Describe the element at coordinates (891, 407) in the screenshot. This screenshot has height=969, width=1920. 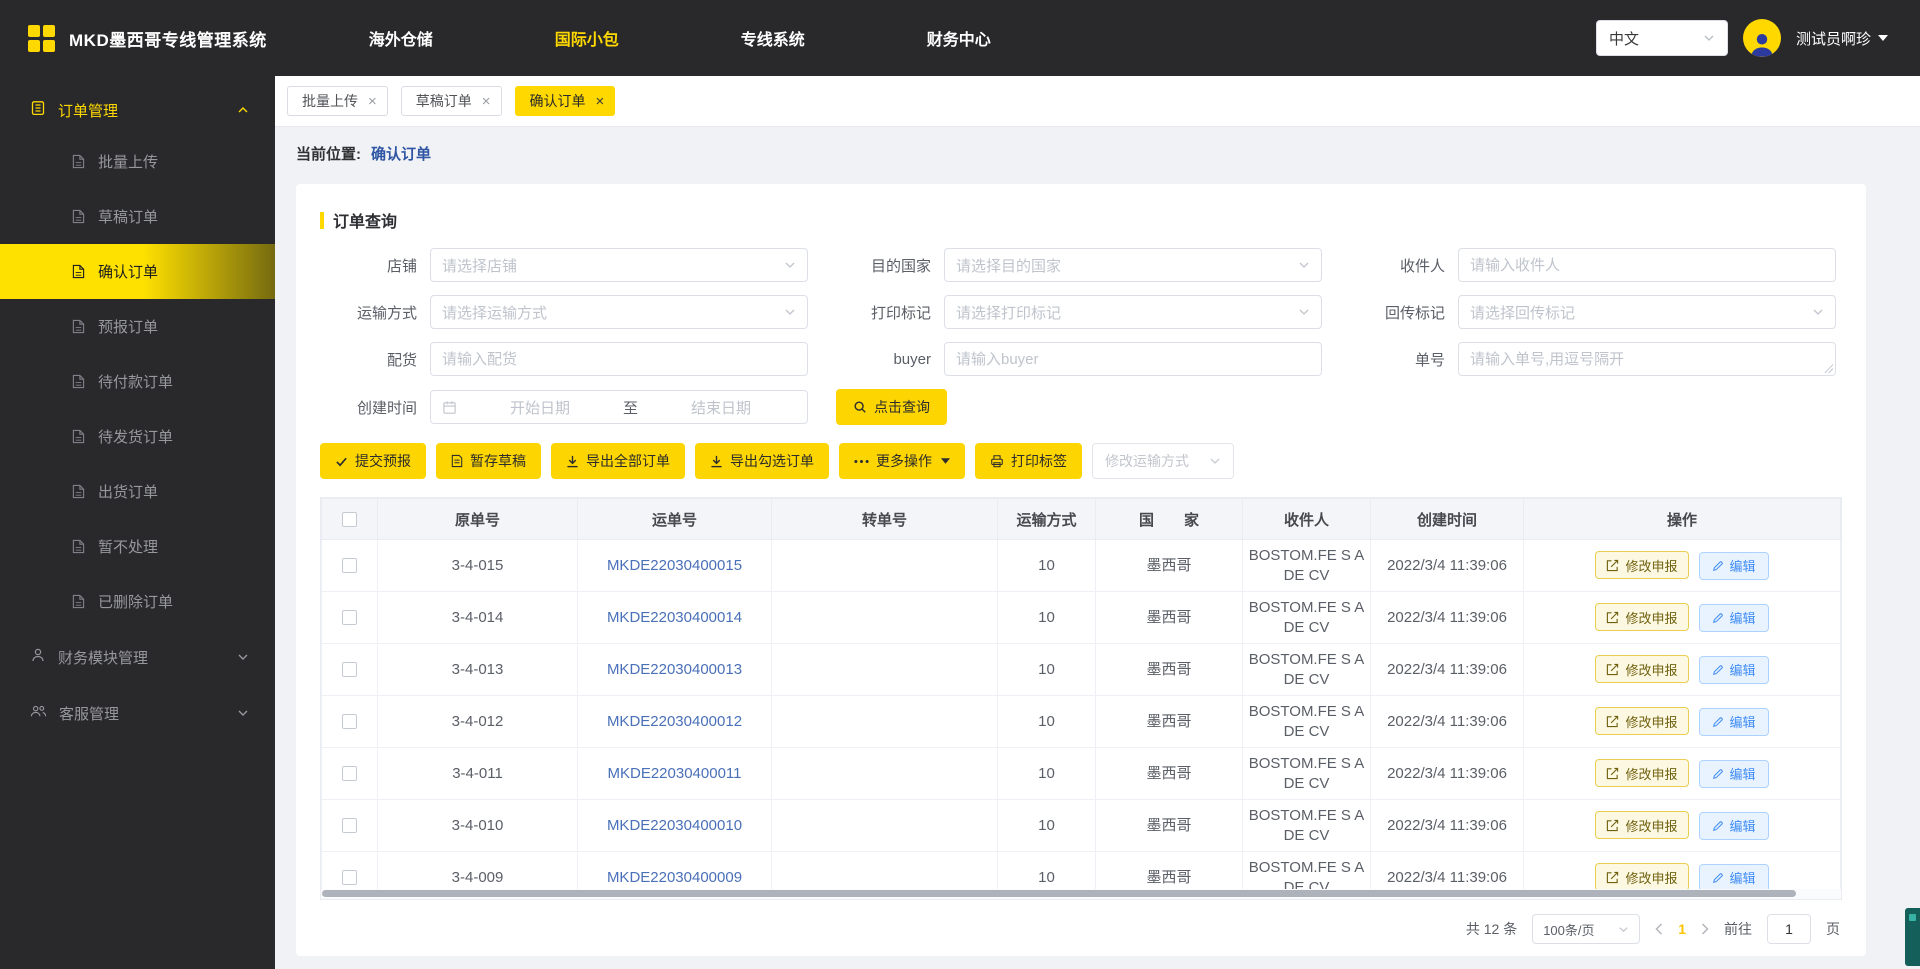
I see `search-button: 点击查询` at that location.